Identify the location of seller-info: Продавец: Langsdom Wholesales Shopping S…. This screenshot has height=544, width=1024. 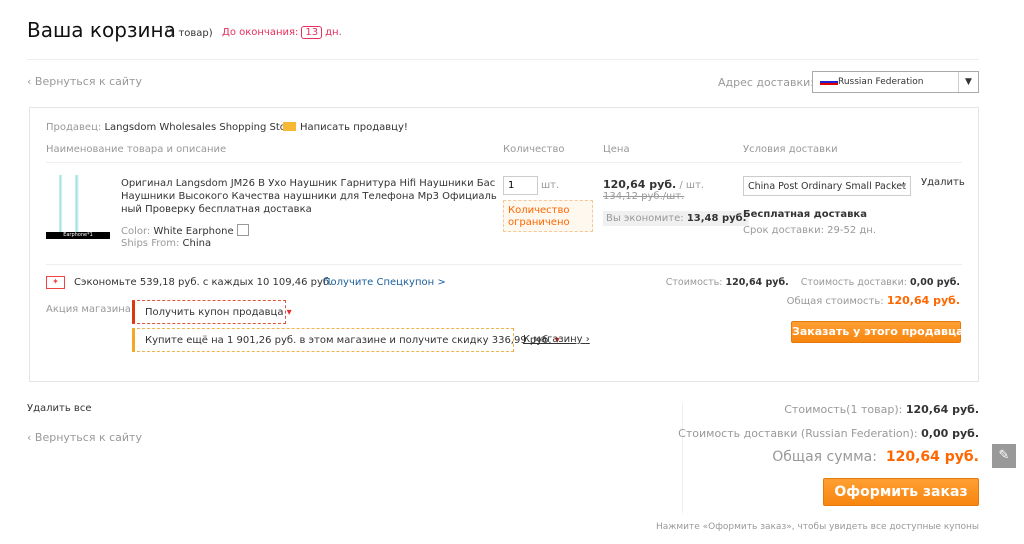
(171, 127).